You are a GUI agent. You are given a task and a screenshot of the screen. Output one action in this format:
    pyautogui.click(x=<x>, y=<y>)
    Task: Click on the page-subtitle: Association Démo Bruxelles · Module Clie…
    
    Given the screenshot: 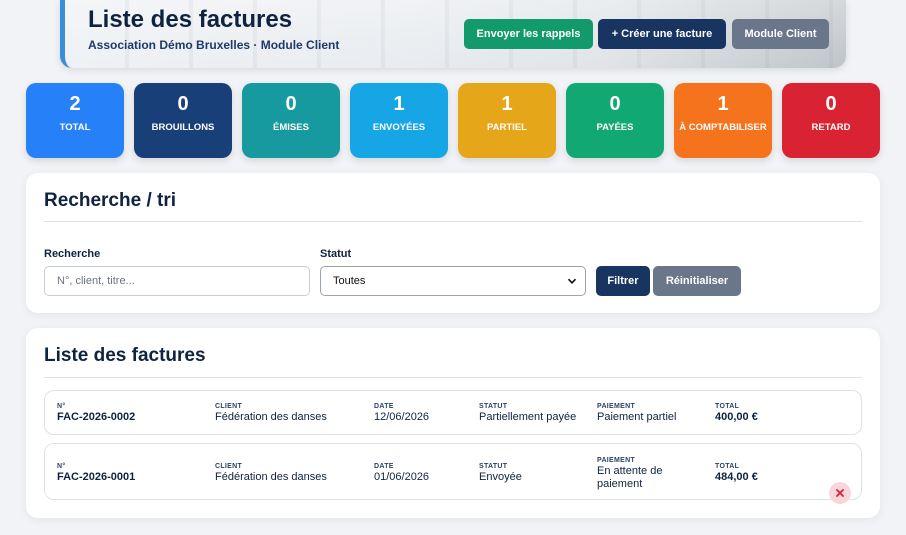 What is the action you would take?
    pyautogui.click(x=214, y=45)
    